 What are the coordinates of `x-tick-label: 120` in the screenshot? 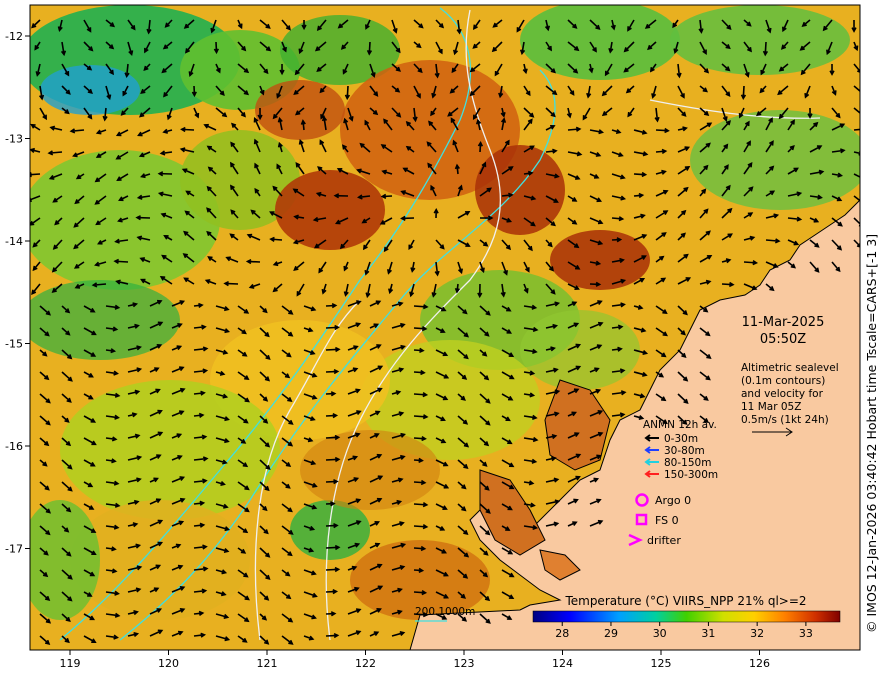 It's located at (168, 663).